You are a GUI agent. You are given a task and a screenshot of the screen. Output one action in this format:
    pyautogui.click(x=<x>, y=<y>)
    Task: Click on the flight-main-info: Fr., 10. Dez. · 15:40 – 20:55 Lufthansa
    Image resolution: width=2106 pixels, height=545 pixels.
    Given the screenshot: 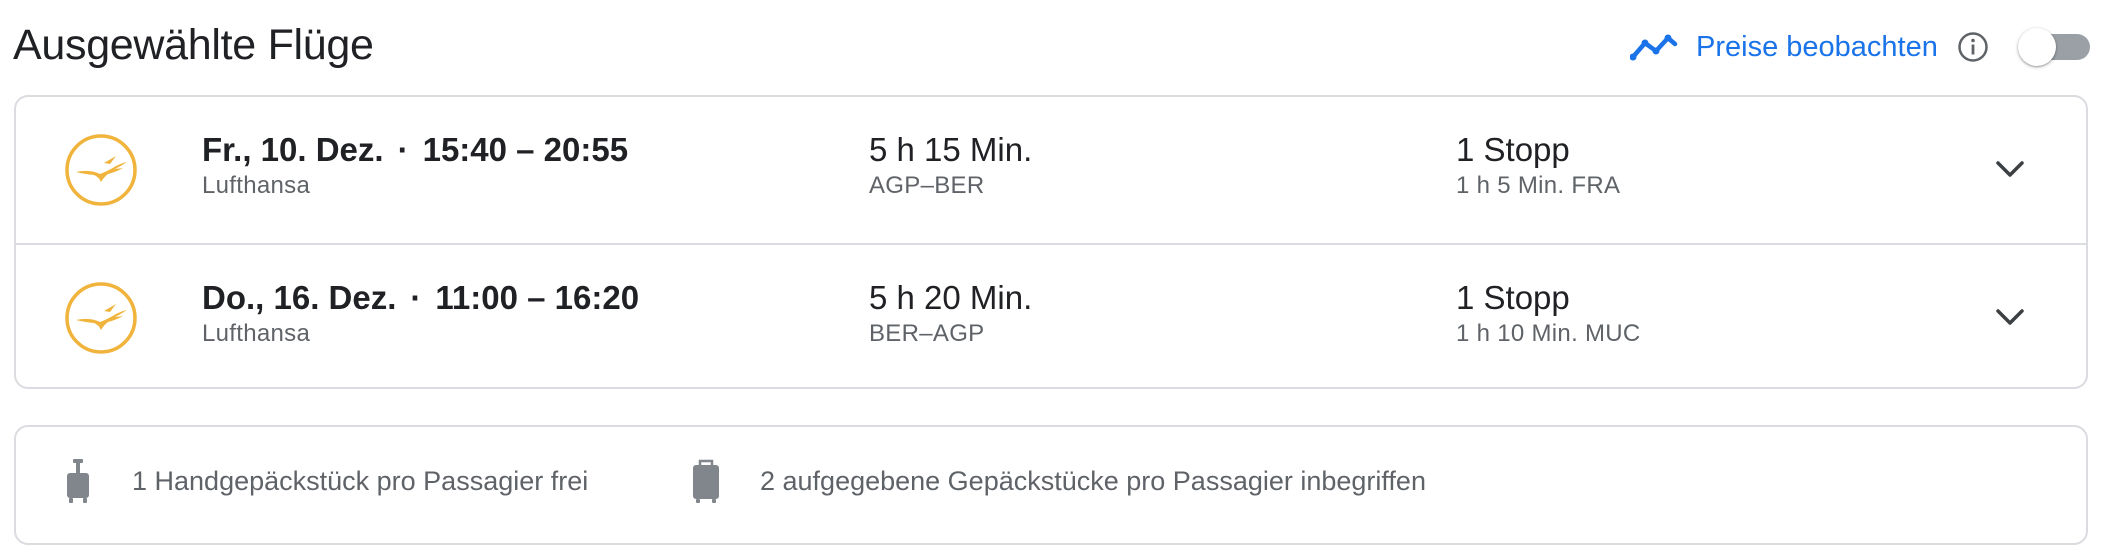 What is the action you would take?
    pyautogui.click(x=415, y=166)
    